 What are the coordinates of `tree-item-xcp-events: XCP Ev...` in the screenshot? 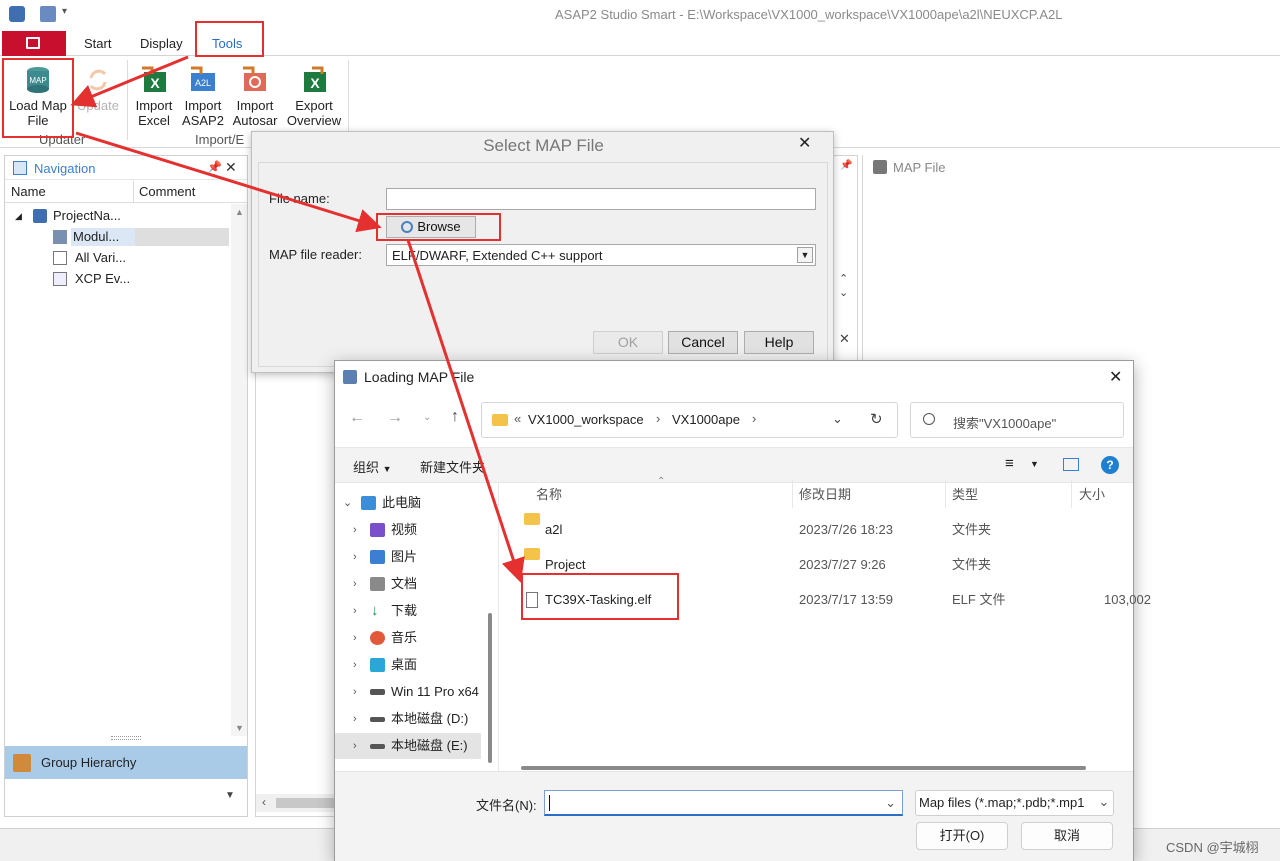 It's located at (119, 279).